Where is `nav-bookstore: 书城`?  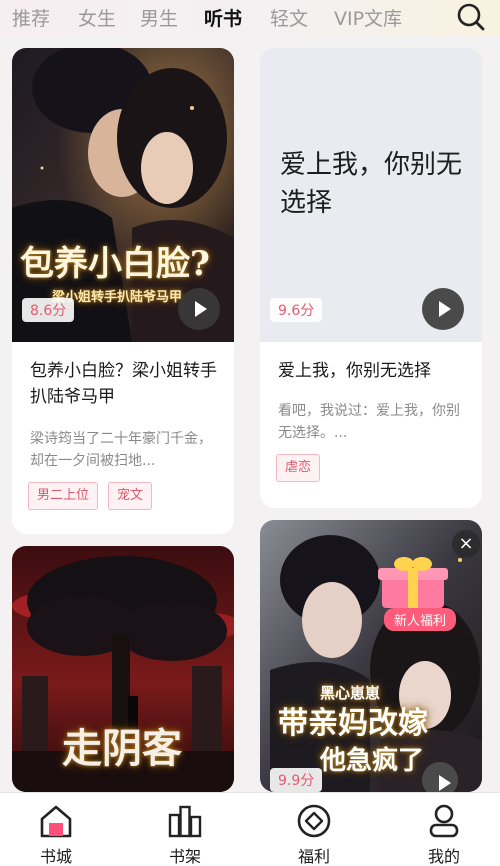
nav-bookstore: 书城 is located at coordinates (56, 829).